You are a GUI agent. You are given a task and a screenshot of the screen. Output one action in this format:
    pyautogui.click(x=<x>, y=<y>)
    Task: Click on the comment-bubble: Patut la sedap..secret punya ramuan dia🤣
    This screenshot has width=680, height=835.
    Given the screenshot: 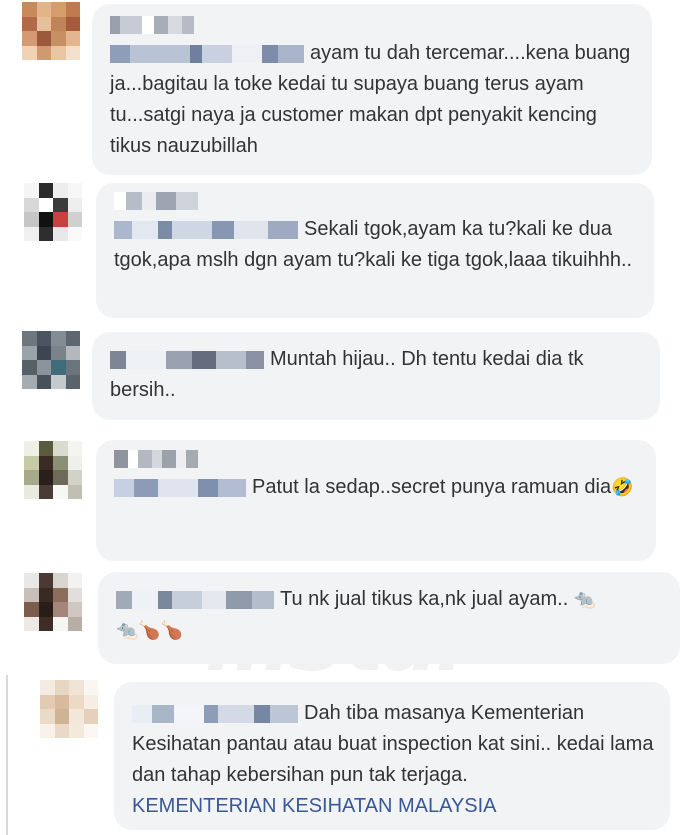 What is the action you would take?
    pyautogui.click(x=376, y=500)
    